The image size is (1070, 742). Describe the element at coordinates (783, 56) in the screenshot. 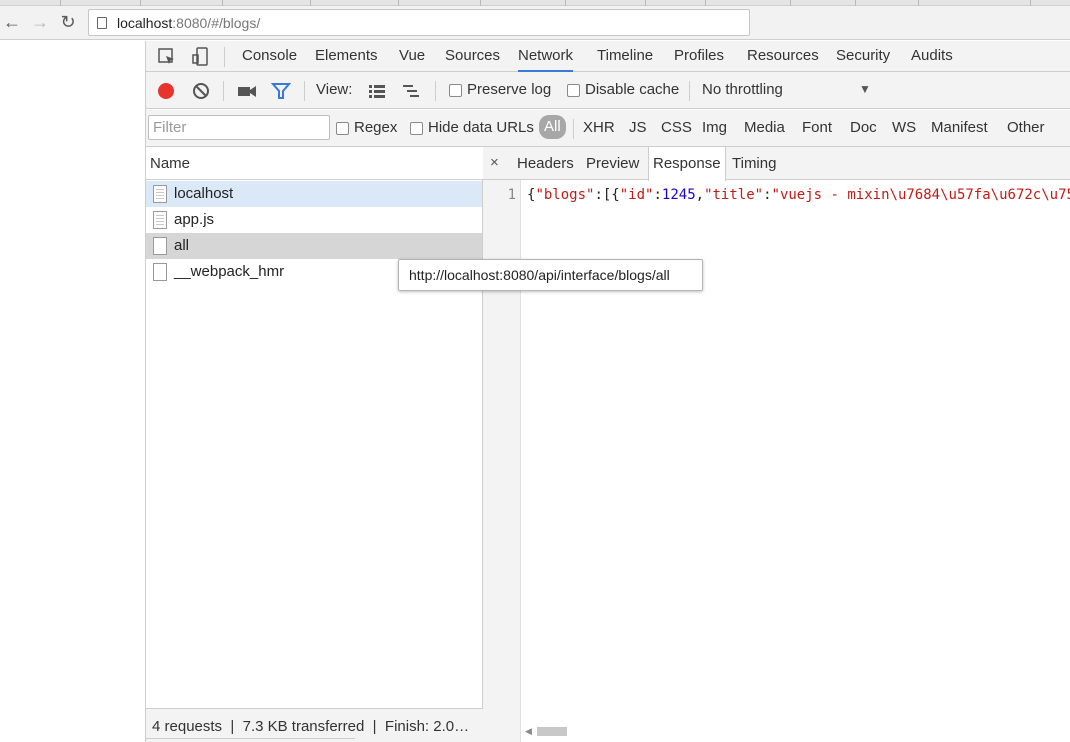

I see `tab-resources: Resources` at that location.